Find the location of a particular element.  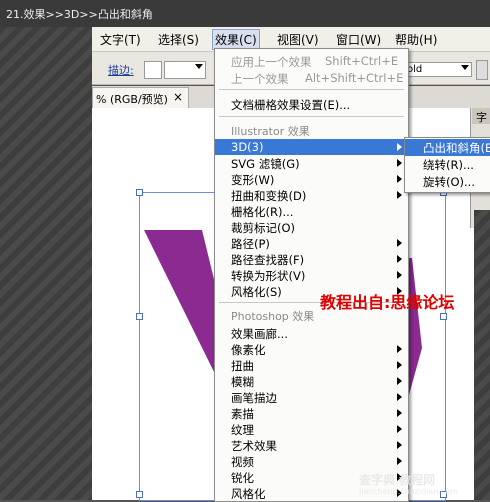

menu-help: 帮助(H) is located at coordinates (416, 39).